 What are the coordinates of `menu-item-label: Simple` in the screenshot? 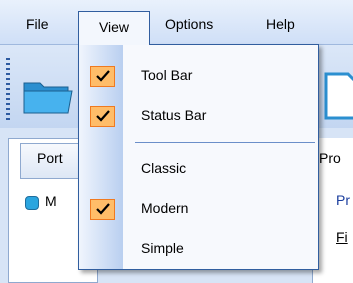 It's located at (162, 248).